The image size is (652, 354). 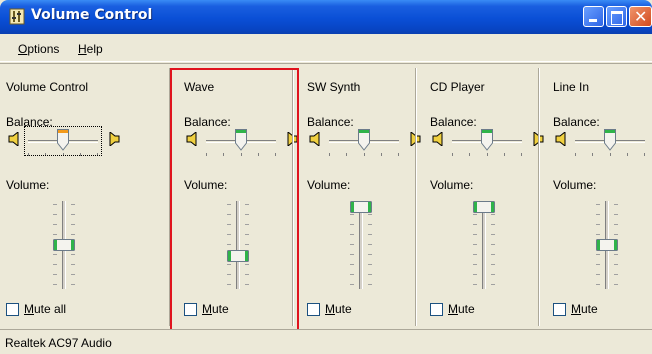 What do you see at coordinates (92, 15) in the screenshot?
I see `window-title: Volume Control` at bounding box center [92, 15].